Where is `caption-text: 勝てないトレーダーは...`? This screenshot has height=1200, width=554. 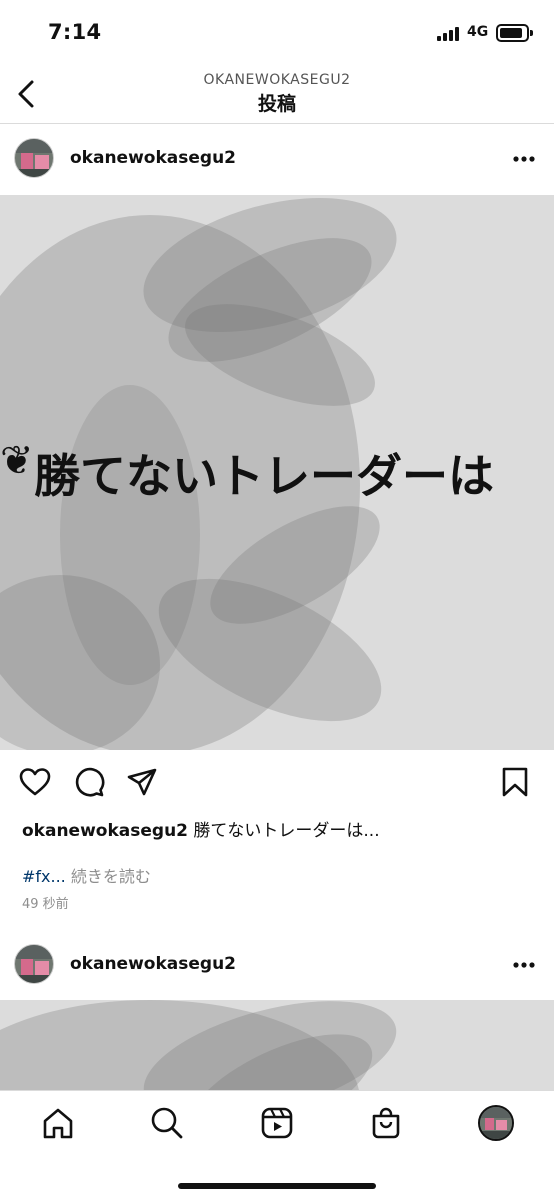 caption-text: 勝てないトレーダーは... is located at coordinates (286, 831).